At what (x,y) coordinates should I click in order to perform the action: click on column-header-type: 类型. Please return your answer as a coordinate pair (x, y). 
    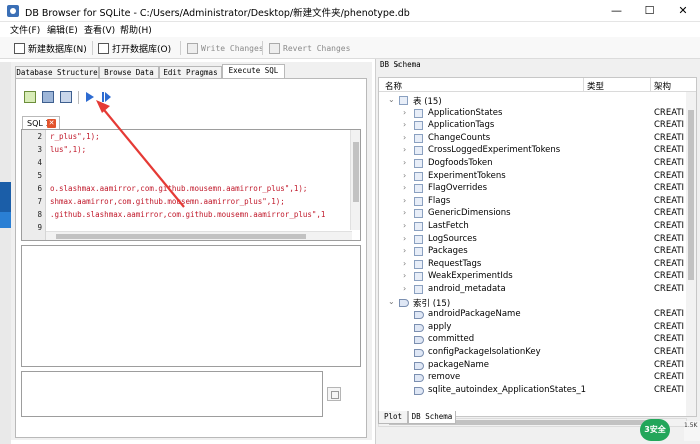
    Looking at the image, I should click on (595, 86).